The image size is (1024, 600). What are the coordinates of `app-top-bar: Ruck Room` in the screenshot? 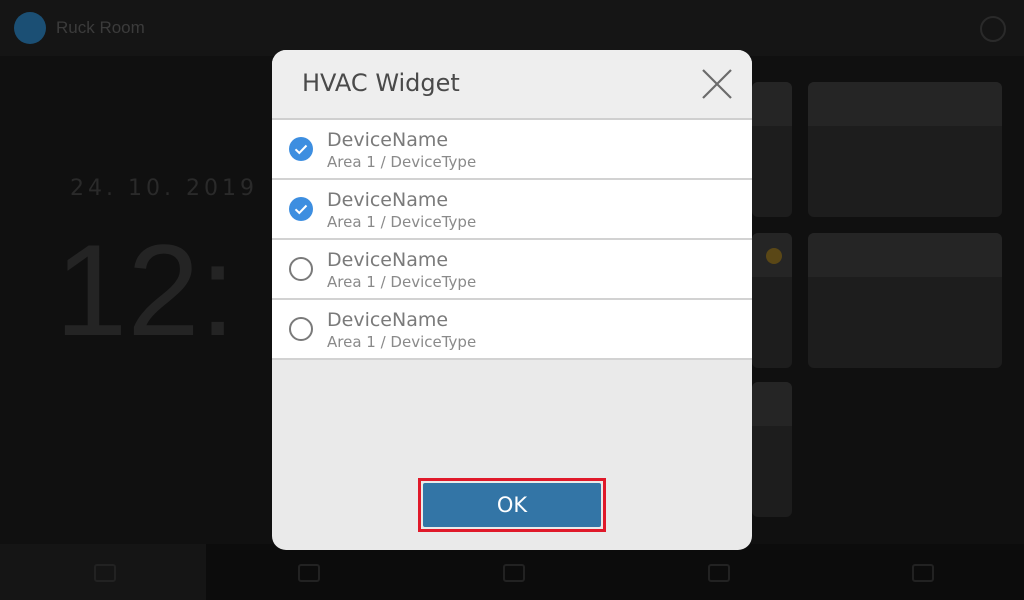 It's located at (512, 28).